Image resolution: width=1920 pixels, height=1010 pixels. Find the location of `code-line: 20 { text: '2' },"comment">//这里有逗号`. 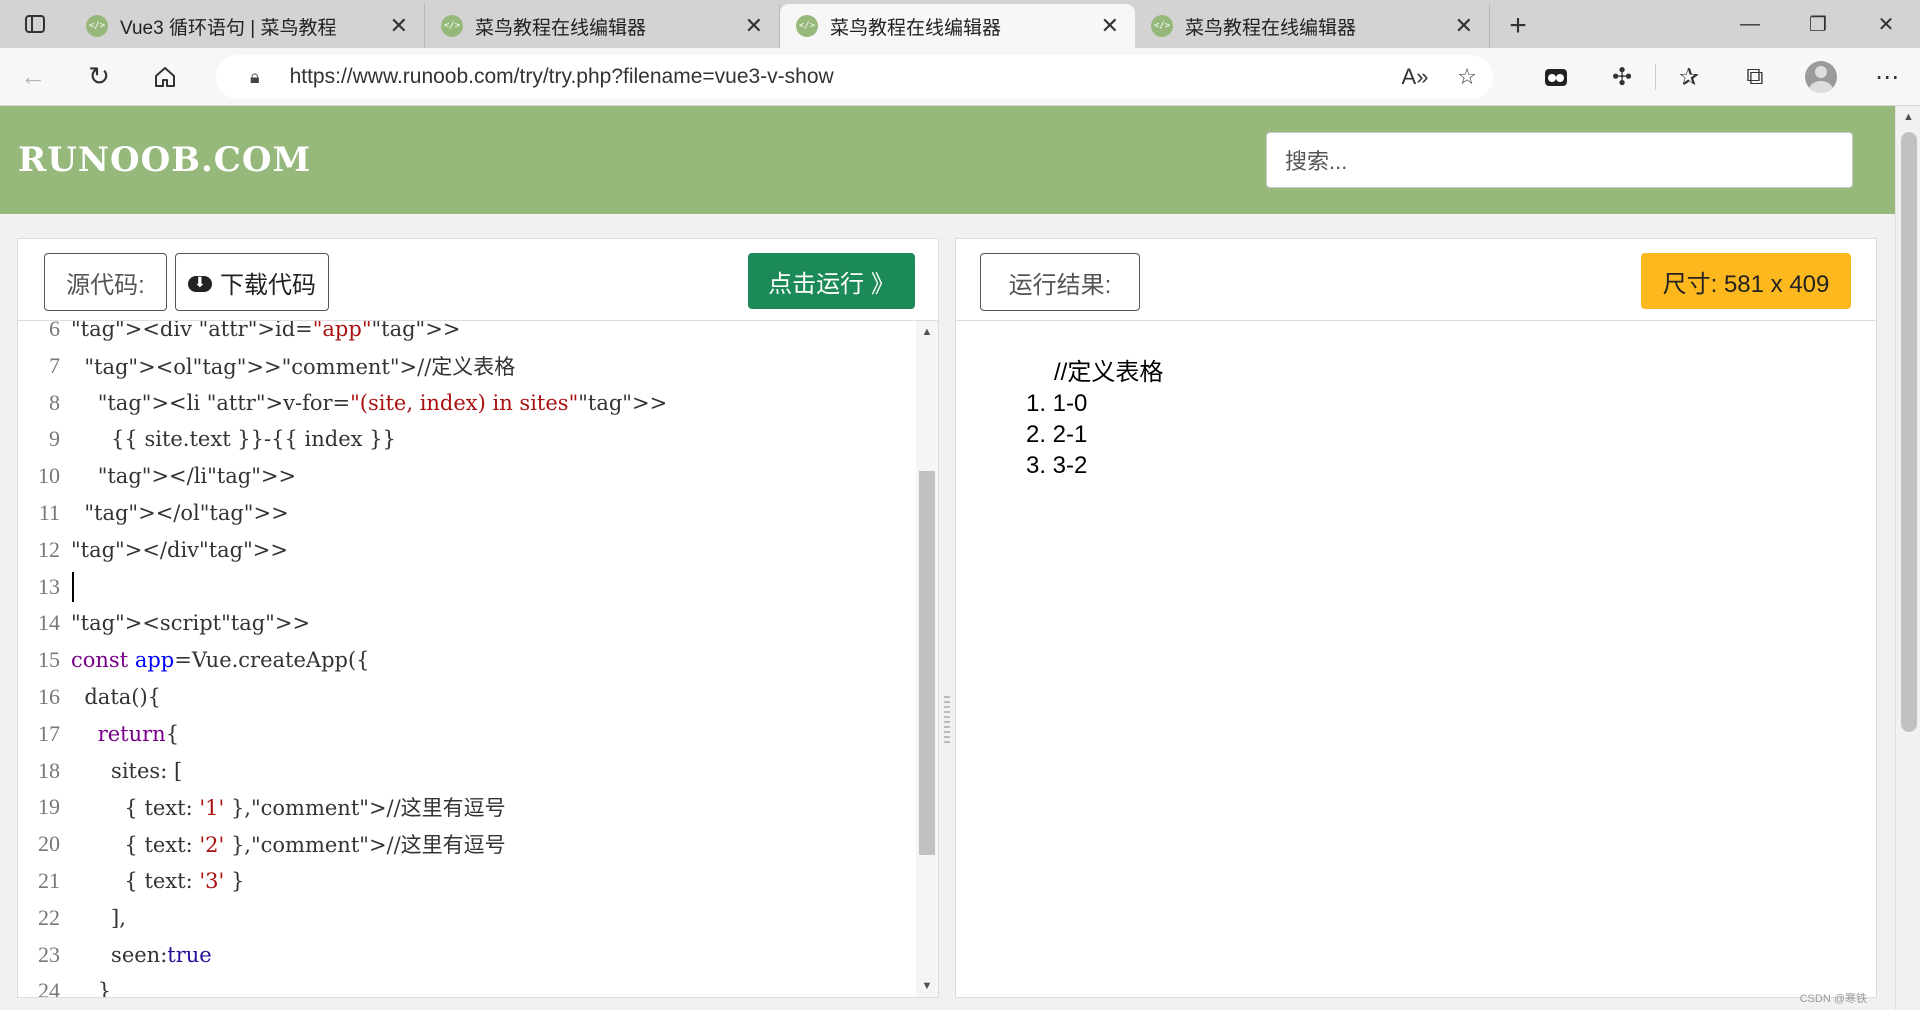

code-line: 20 { text: '2' },"comment">//这里有逗号 is located at coordinates (467, 844).